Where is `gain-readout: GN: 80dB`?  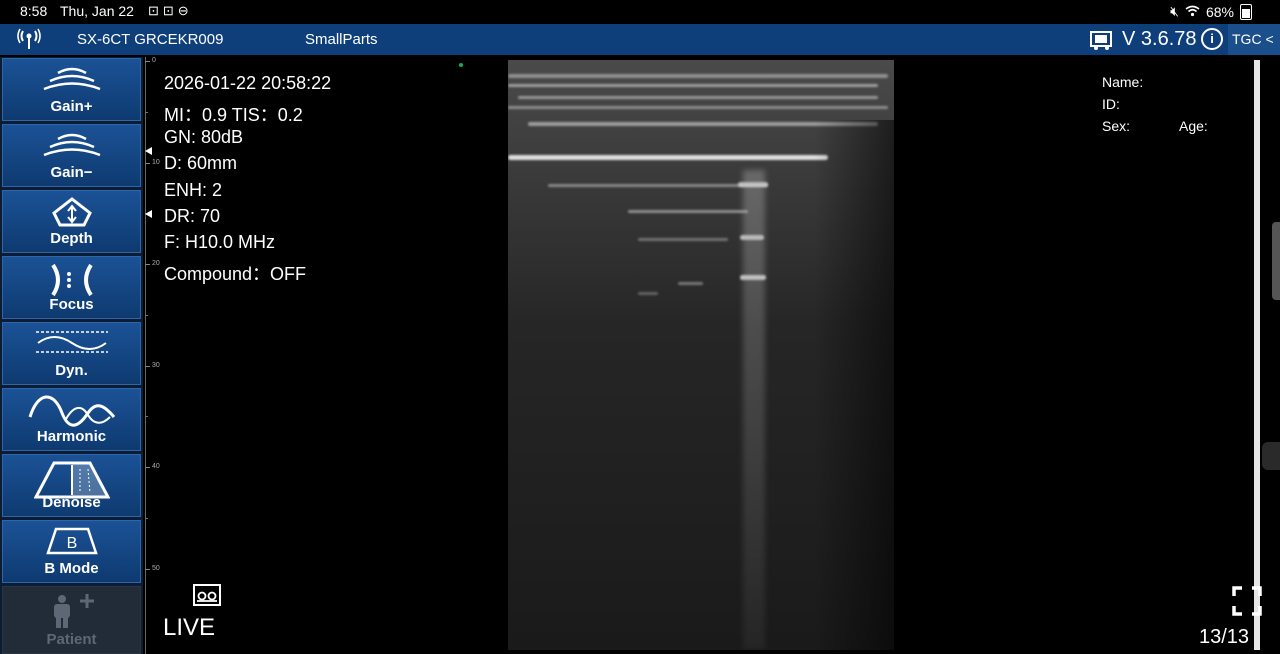 gain-readout: GN: 80dB is located at coordinates (204, 137).